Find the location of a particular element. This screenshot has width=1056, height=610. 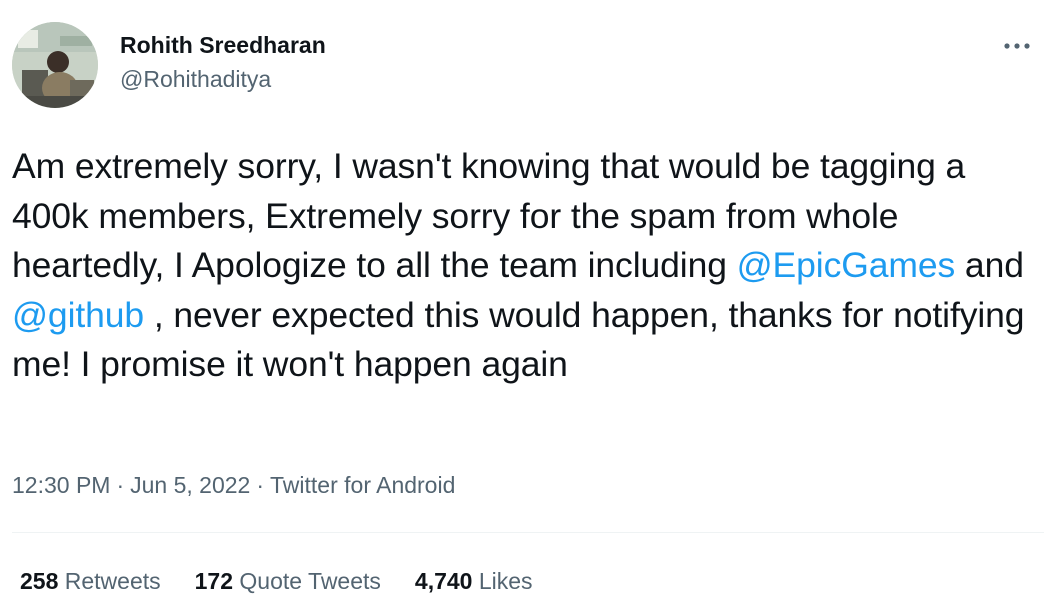

author-display-name: Rohith Sreedharan is located at coordinates (223, 45).